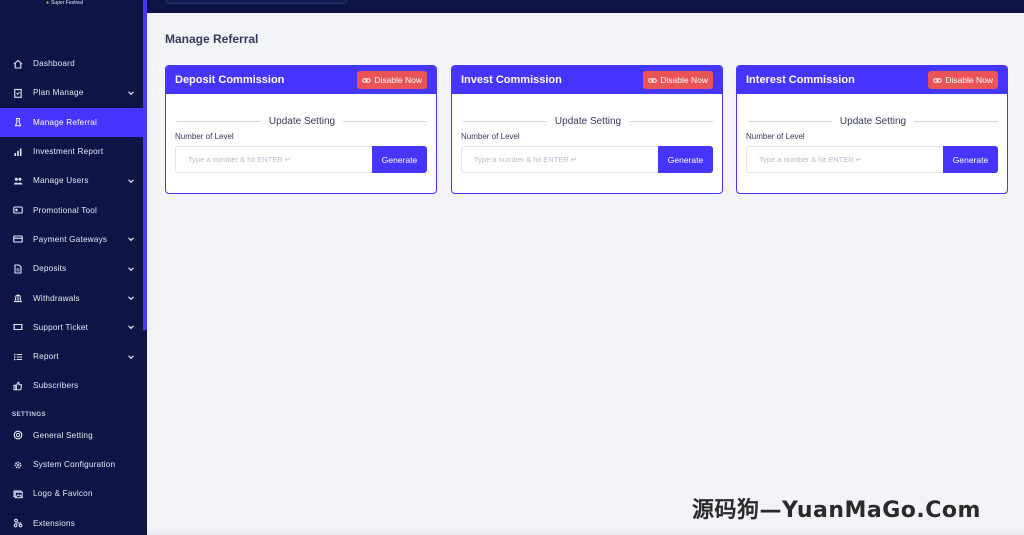  Describe the element at coordinates (65, 122) in the screenshot. I see `sidebar-item-label: Manage Referral` at that location.